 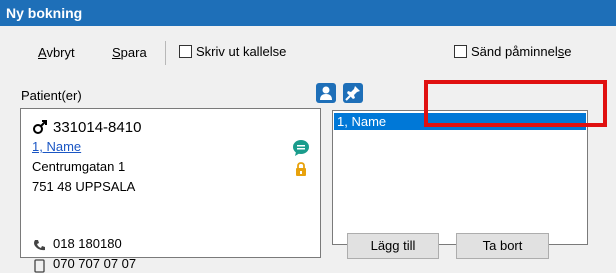 I want to click on cancel-label: vbryt, so click(x=60, y=52).